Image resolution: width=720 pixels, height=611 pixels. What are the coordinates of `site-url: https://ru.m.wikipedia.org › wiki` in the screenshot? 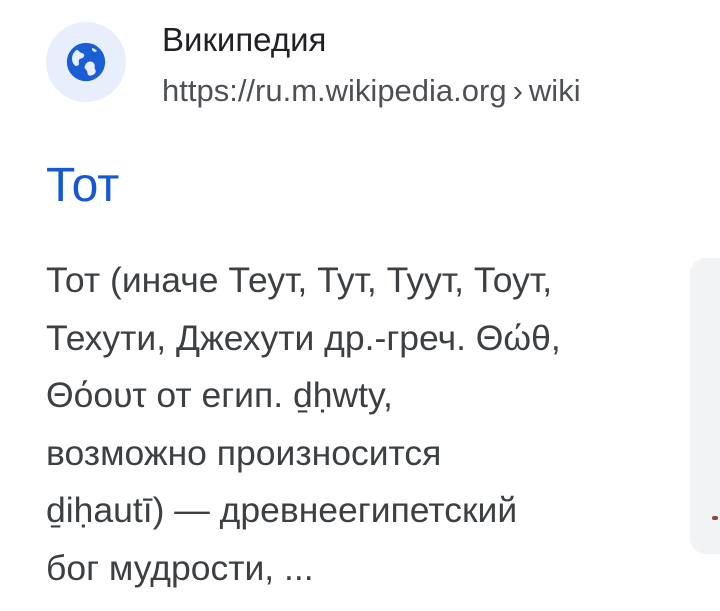 It's located at (371, 91).